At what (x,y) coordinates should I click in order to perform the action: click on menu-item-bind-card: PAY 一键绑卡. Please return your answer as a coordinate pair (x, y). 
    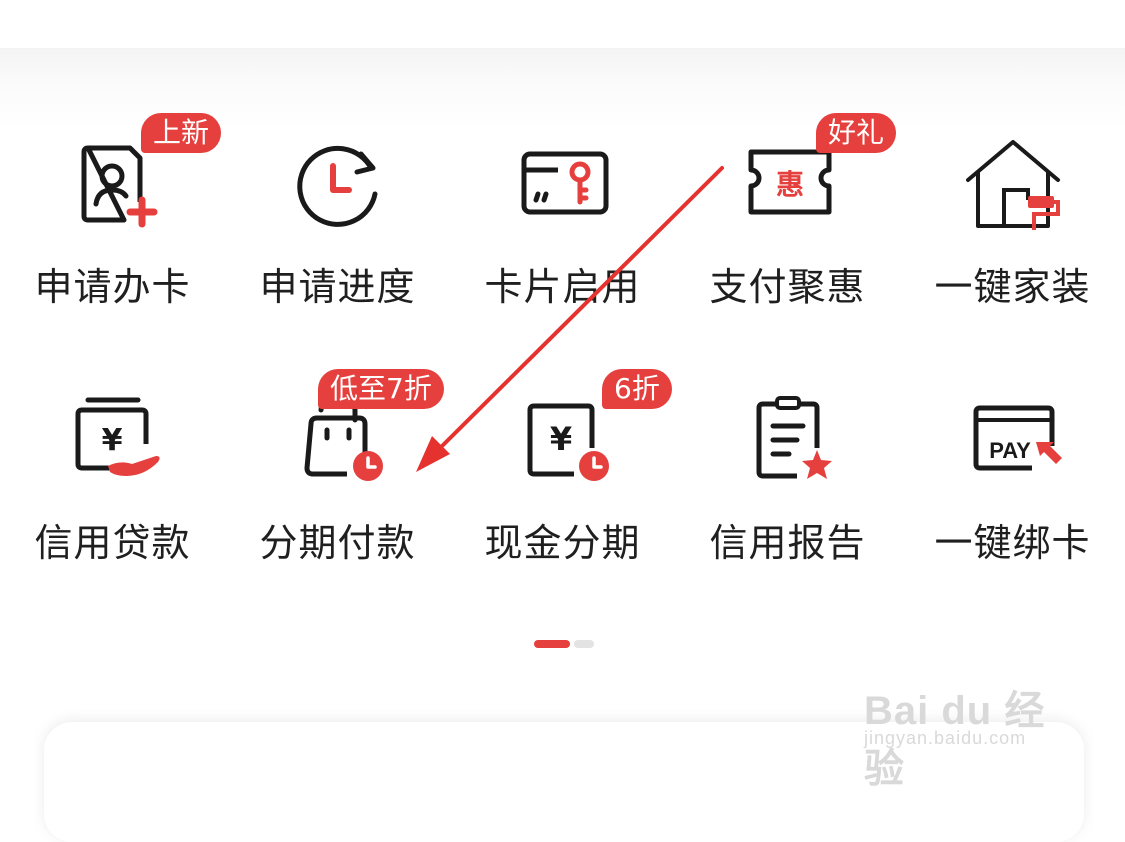
    Looking at the image, I should click on (1012, 511).